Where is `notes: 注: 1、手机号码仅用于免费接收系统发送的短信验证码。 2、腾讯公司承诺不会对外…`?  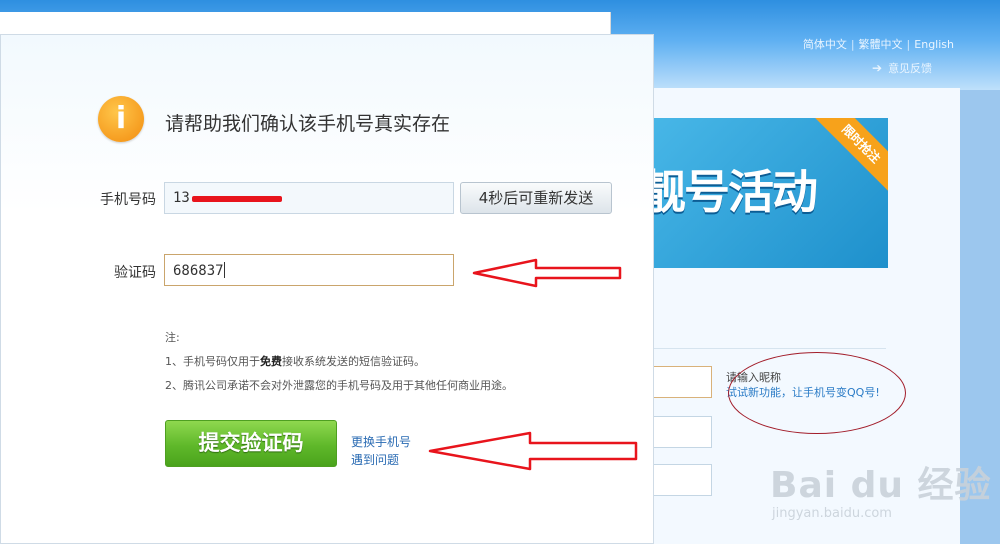
notes: 注: 1、手机号码仅用于免费接收系统发送的短信验证码。 2、腾讯公司承诺不会对外… is located at coordinates (339, 362).